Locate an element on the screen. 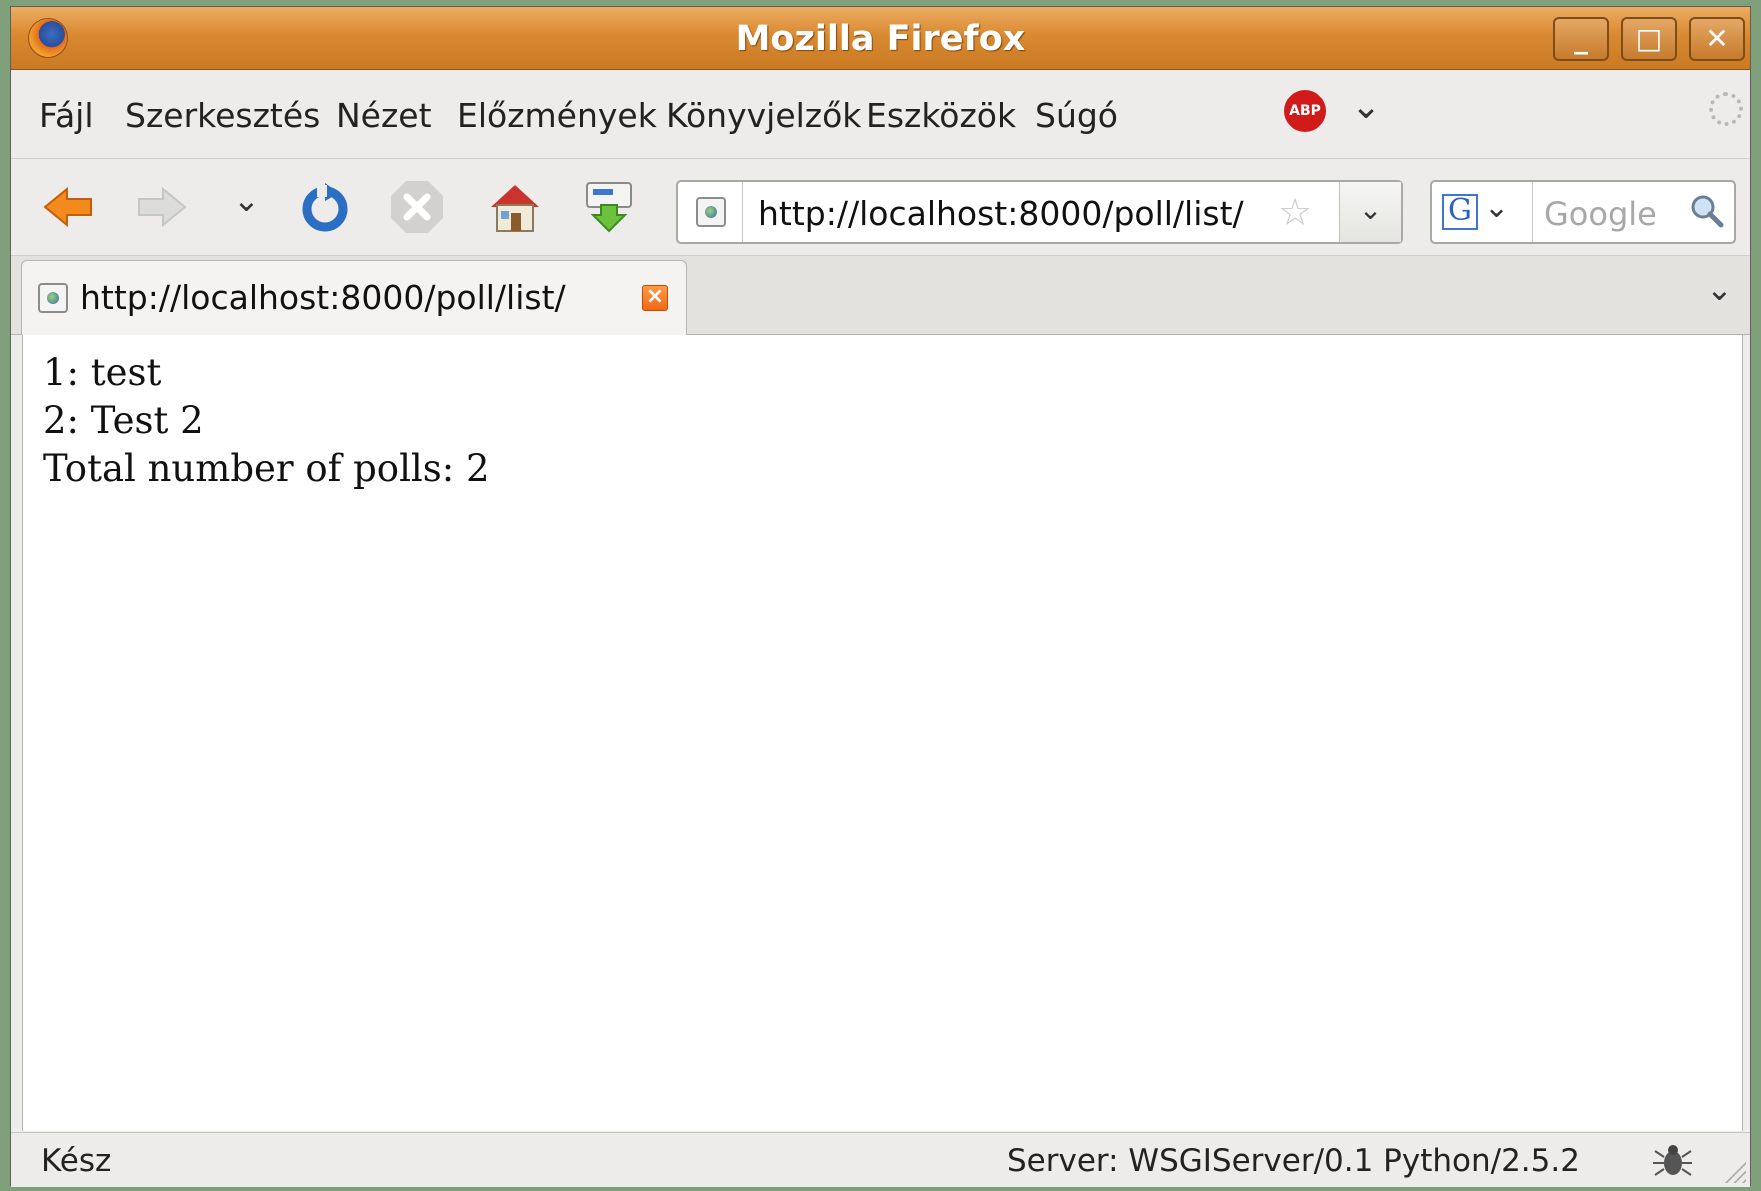 The width and height of the screenshot is (1761, 1191). bookmark-download-icon is located at coordinates (609, 207).